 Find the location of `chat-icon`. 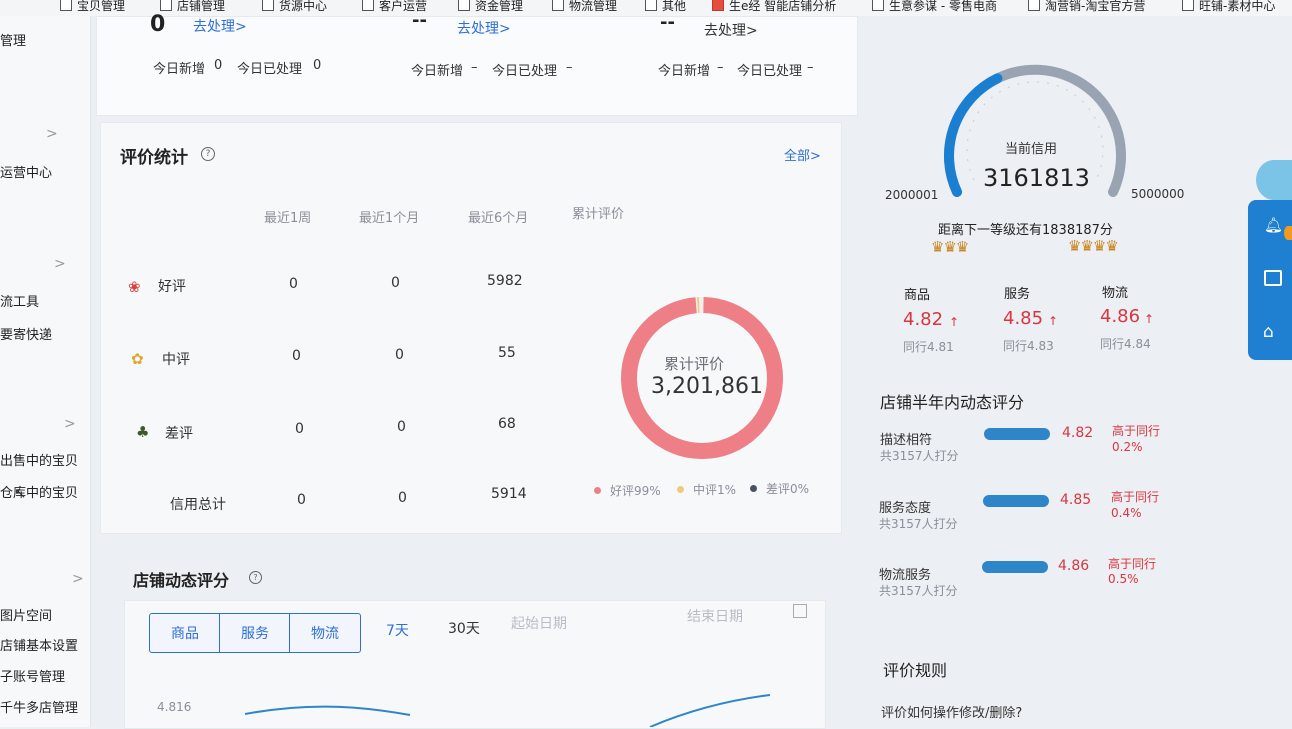

chat-icon is located at coordinates (1273, 278).